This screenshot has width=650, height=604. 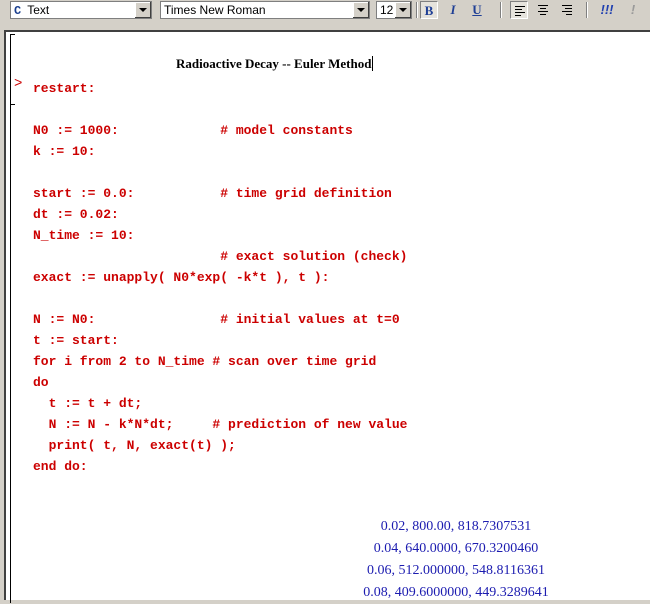 What do you see at coordinates (18, 84) in the screenshot?
I see `input-prompt: >` at bounding box center [18, 84].